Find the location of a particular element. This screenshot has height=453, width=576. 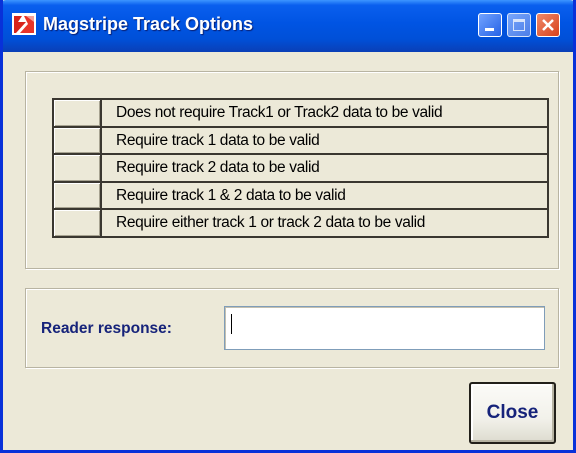

option-label: Require track 2 data to be valid is located at coordinates (218, 167).